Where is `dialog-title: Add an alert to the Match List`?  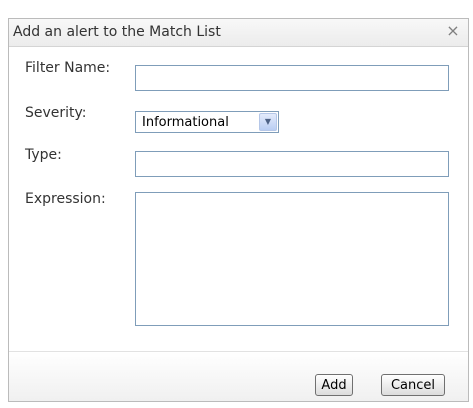 dialog-title: Add an alert to the Match List is located at coordinates (117, 32).